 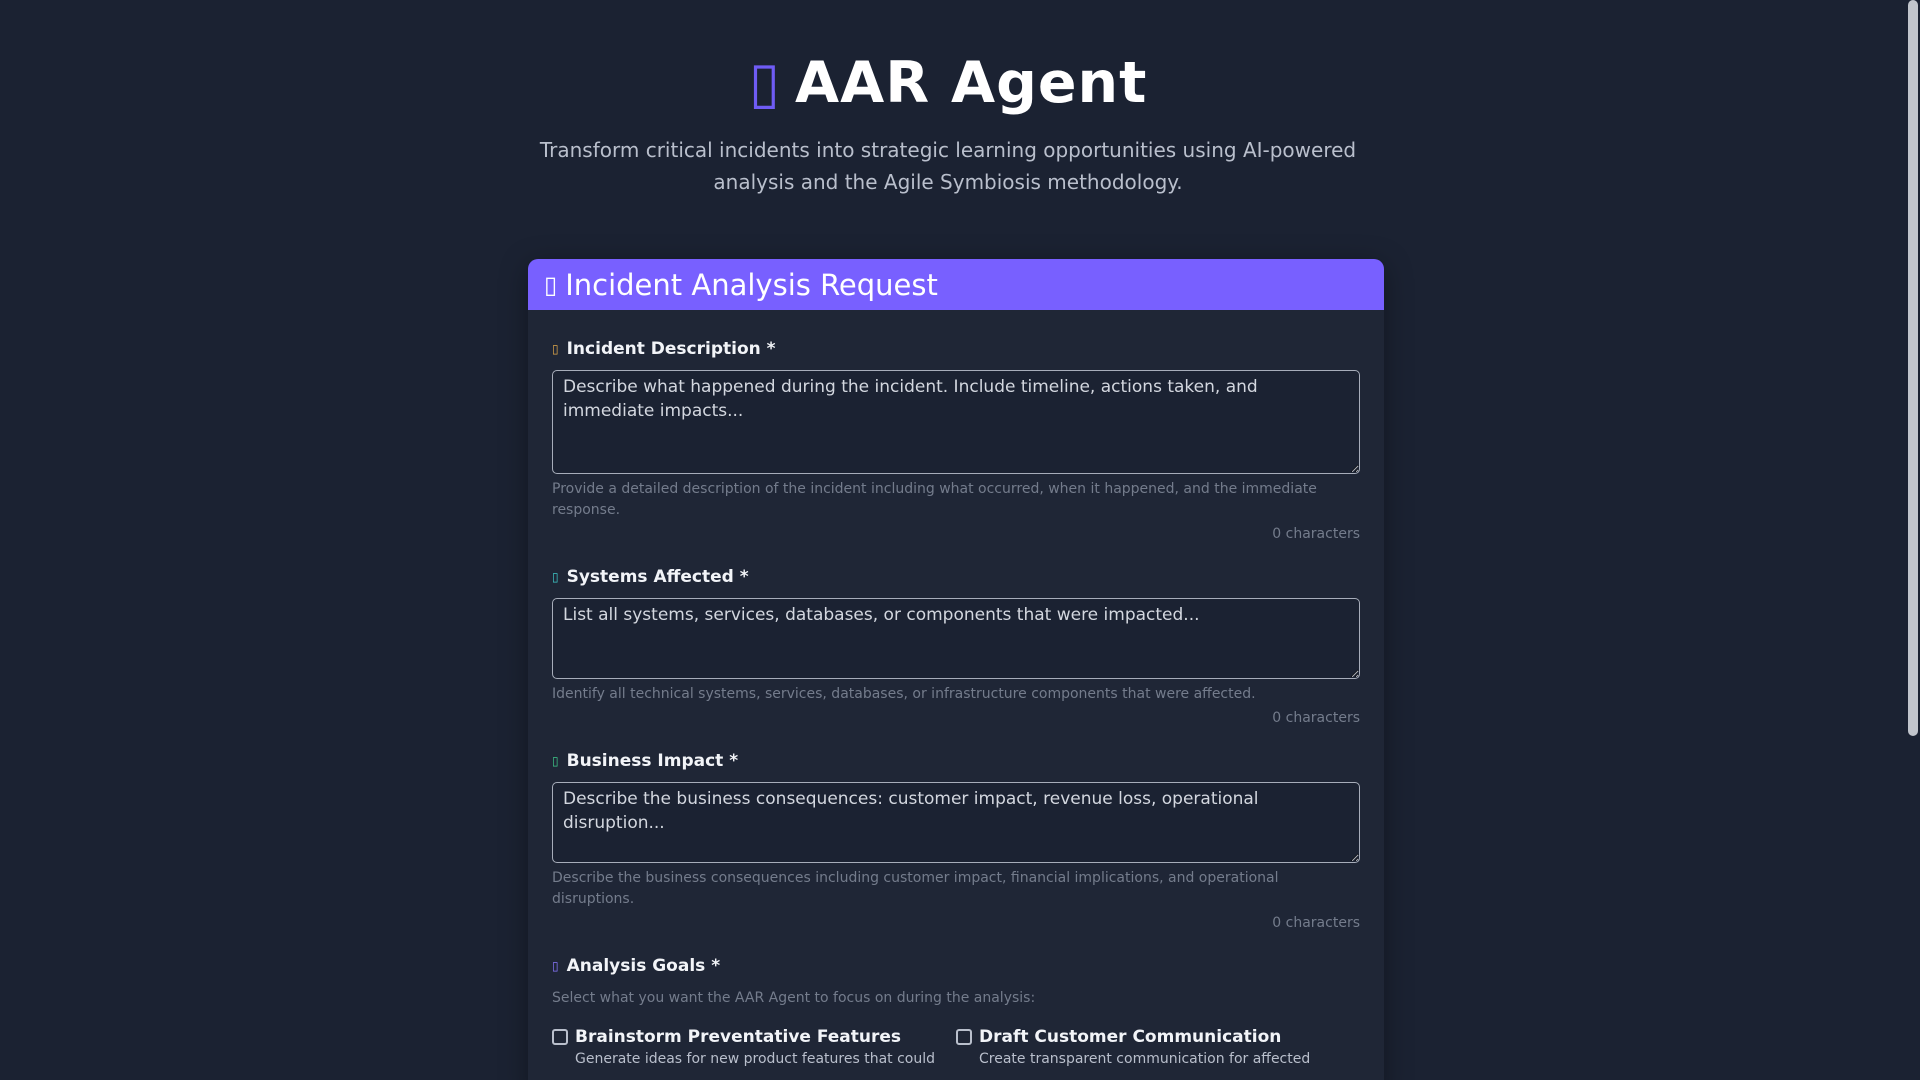 What do you see at coordinates (956, 284) in the screenshot?
I see `form-header: ▯ Incident Analysis Request` at bounding box center [956, 284].